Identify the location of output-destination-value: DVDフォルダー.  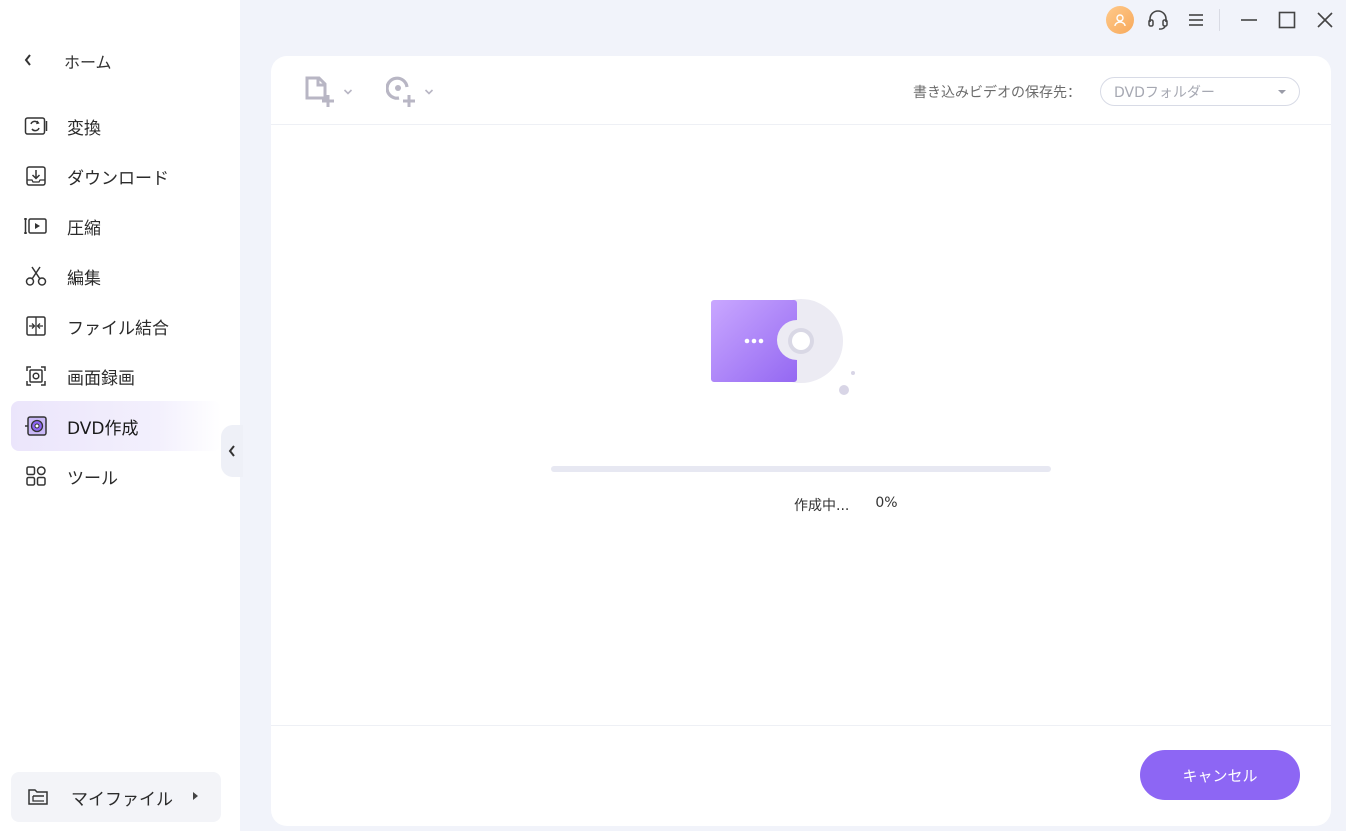
(1164, 92).